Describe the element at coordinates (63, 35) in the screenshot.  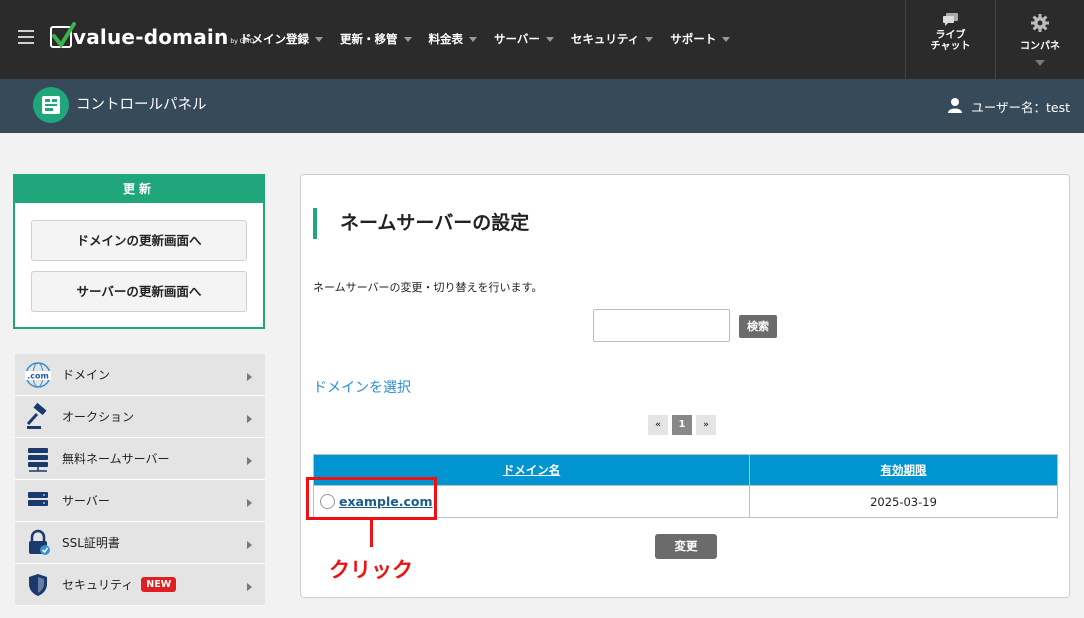
I see `logo-check-icon` at that location.